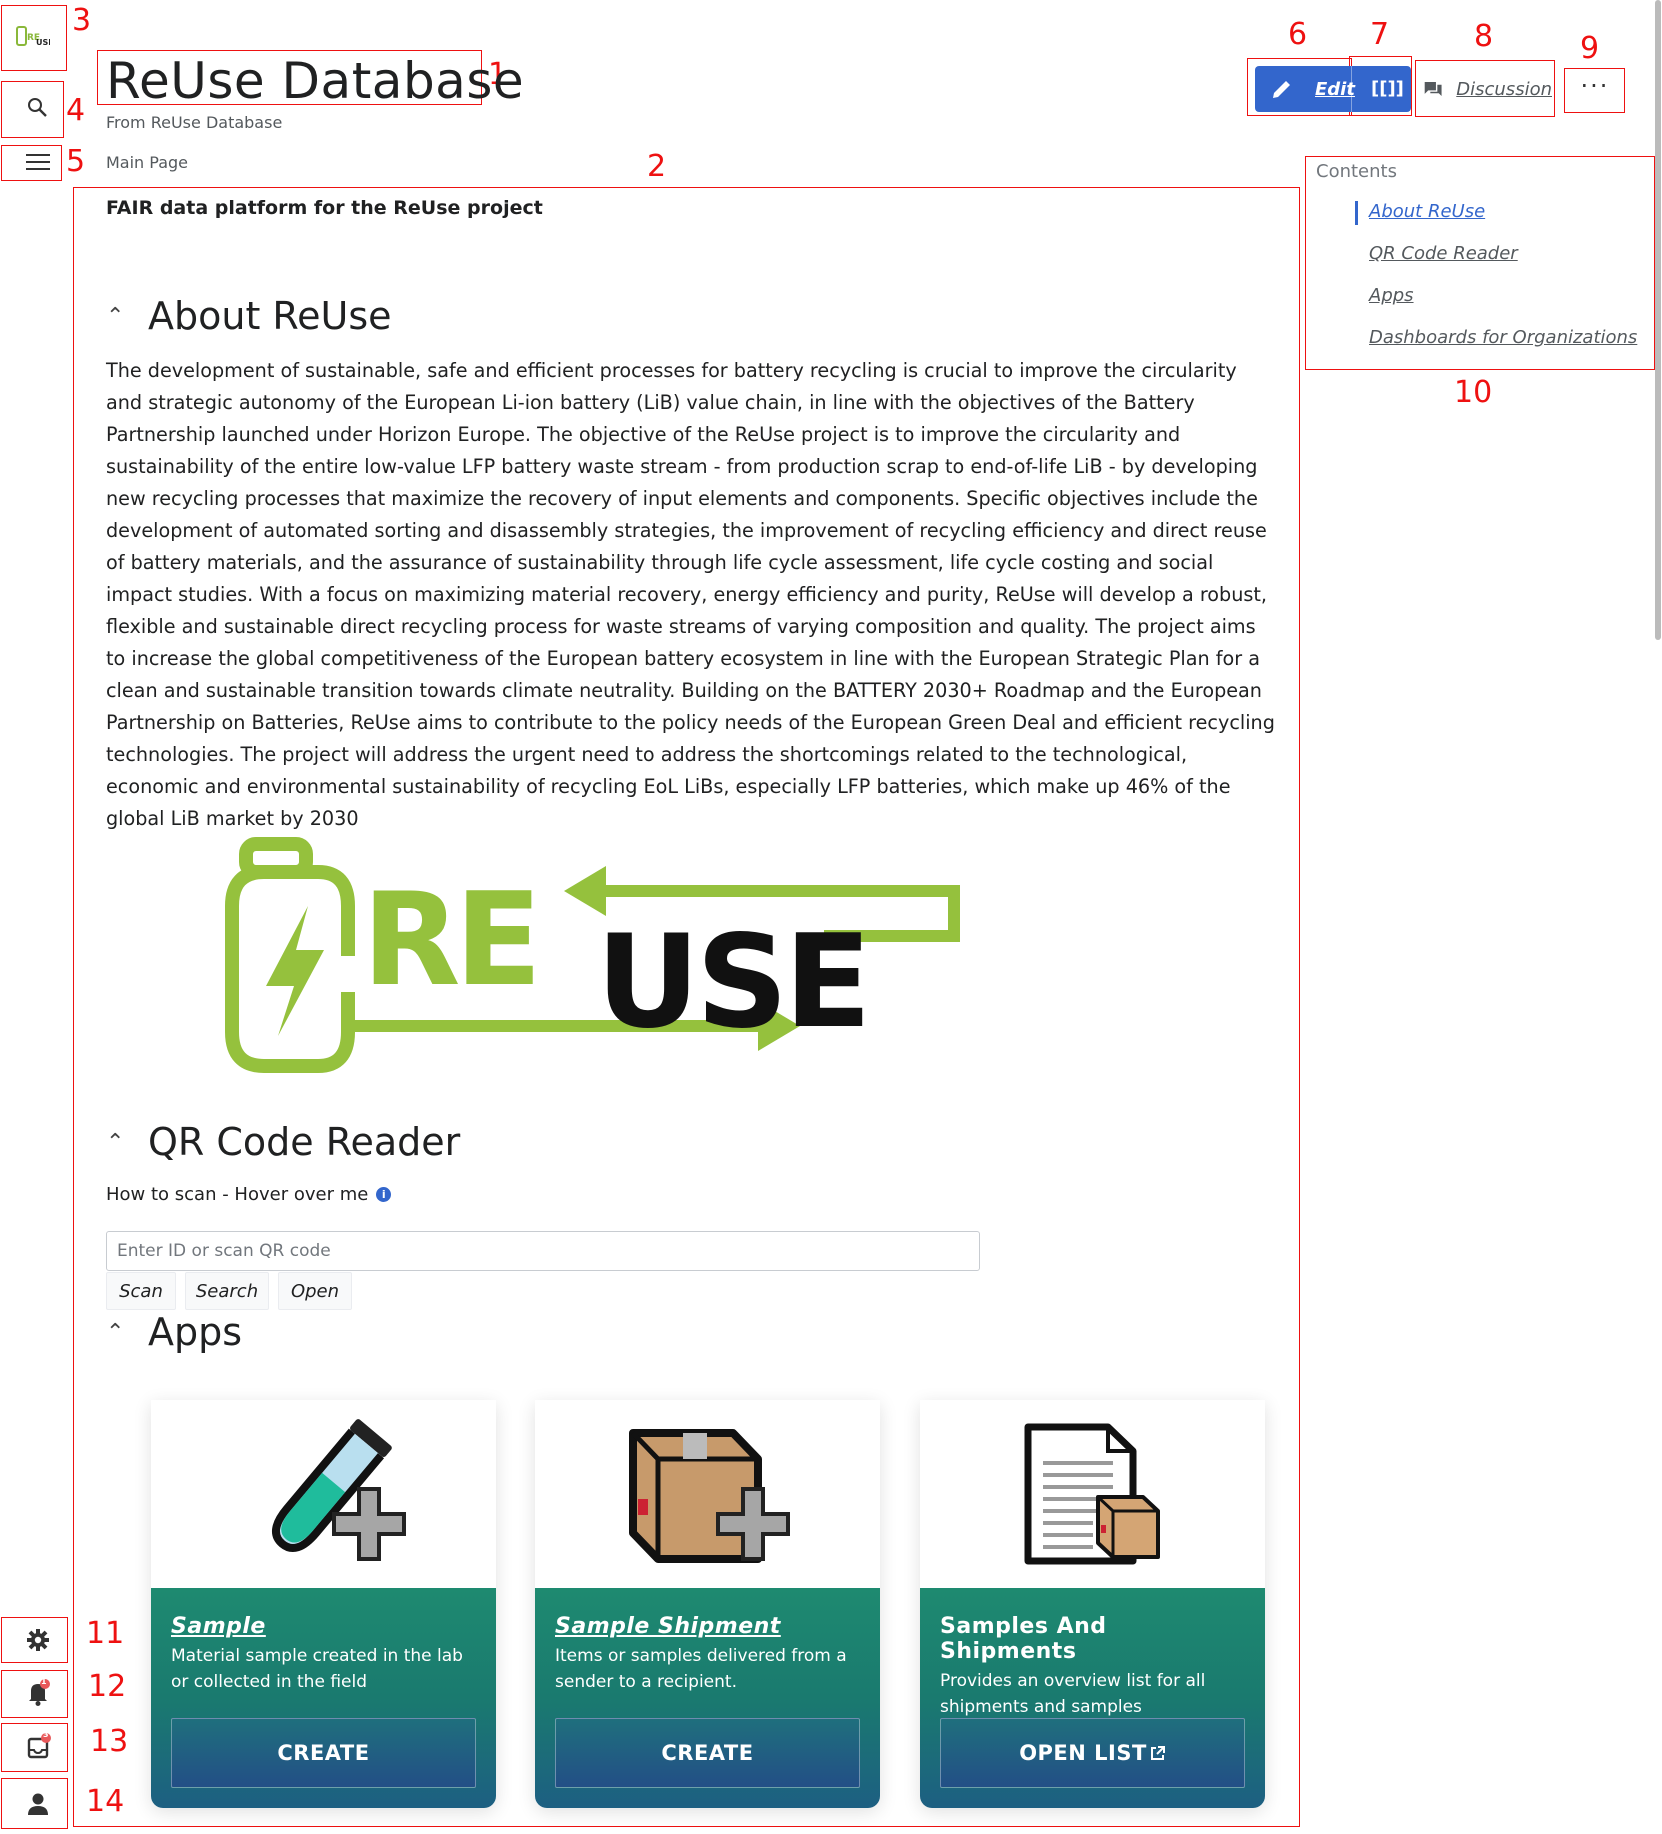  Describe the element at coordinates (43, 42) in the screenshot. I see `svg-text: USE` at that location.